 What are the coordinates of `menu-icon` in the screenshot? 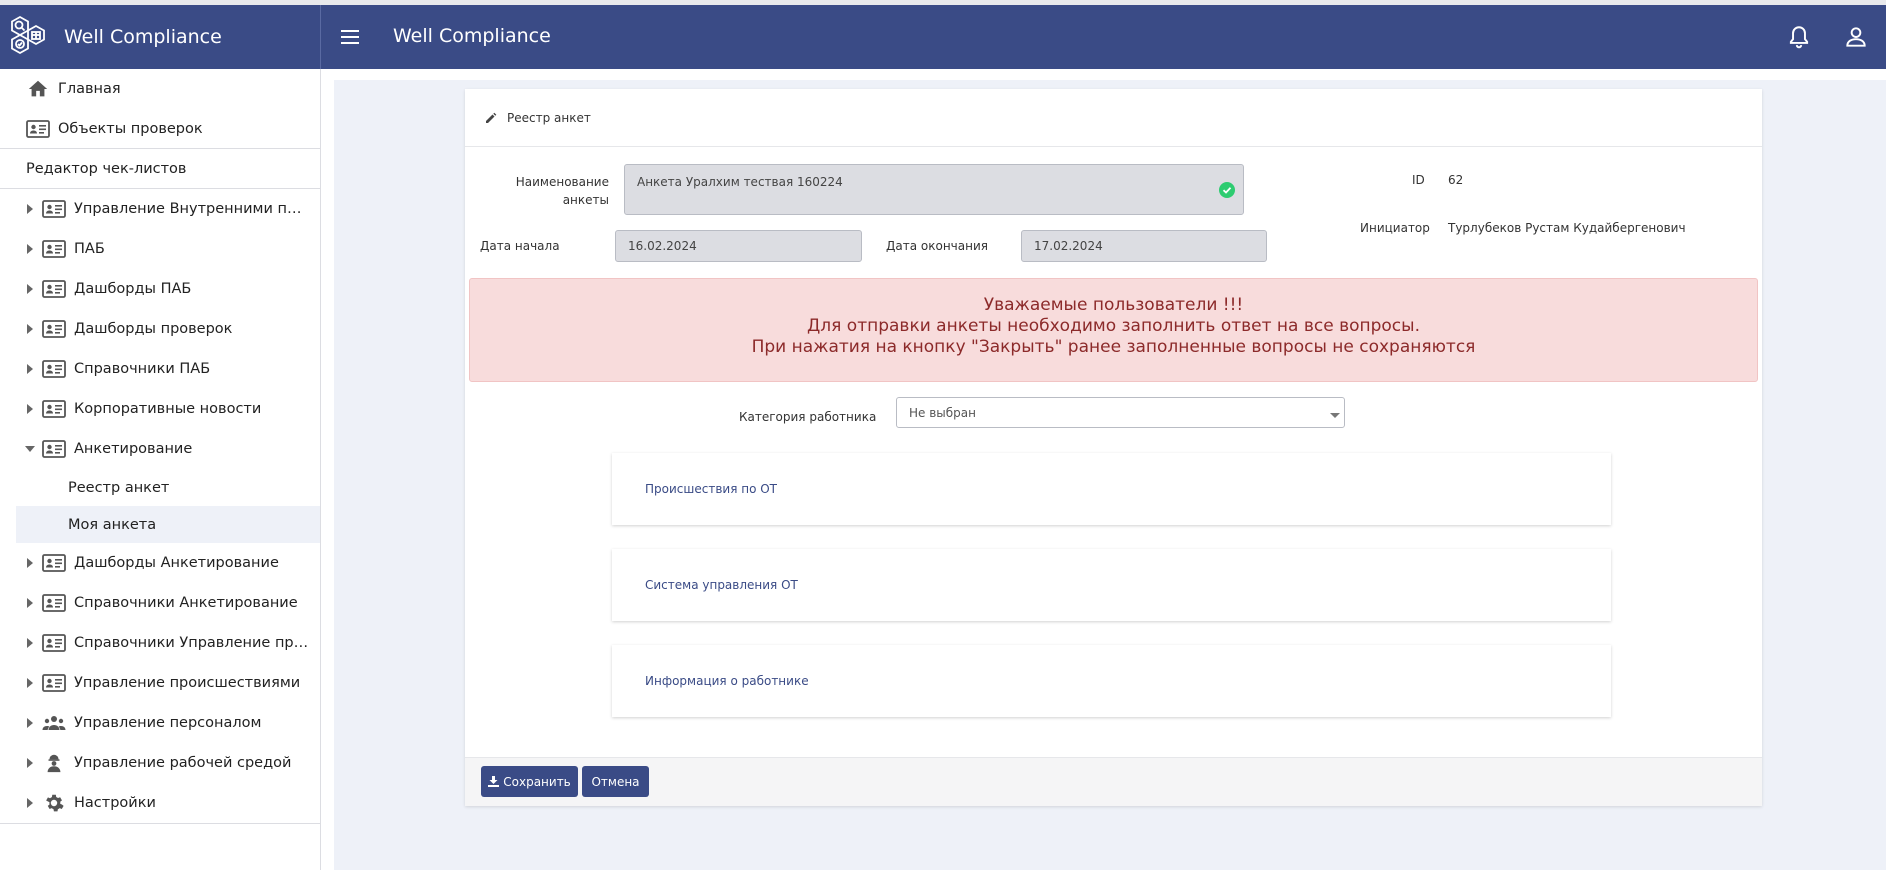 It's located at (350, 37).